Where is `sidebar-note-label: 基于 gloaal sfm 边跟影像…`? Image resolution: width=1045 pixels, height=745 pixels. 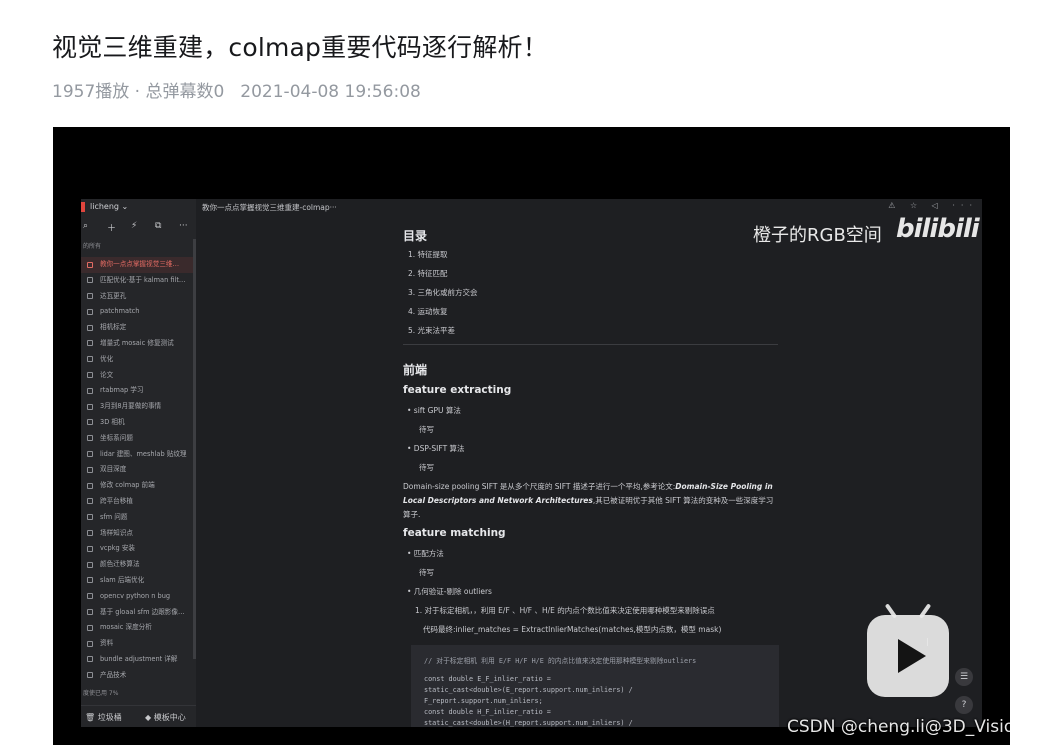 sidebar-note-label: 基于 gloaal sfm 边跟影像… is located at coordinates (142, 611).